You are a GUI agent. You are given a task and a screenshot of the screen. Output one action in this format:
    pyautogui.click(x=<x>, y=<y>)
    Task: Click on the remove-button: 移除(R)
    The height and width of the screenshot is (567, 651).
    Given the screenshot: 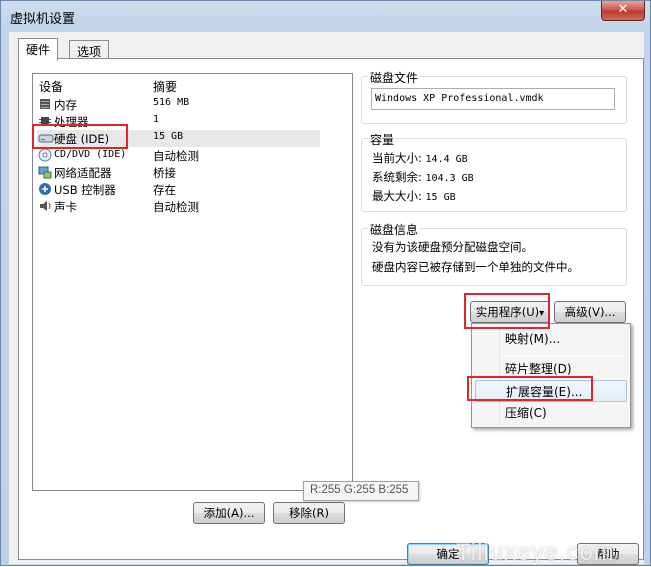 What is the action you would take?
    pyautogui.click(x=309, y=513)
    